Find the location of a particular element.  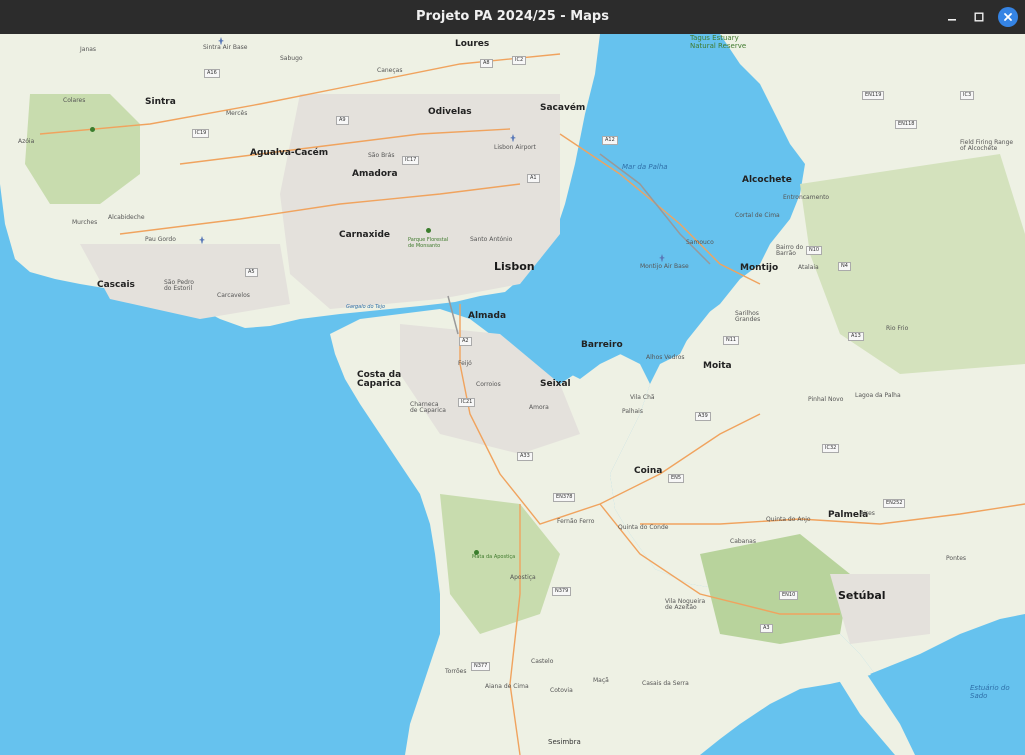

label-place: Sarilhos Grandes is located at coordinates (748, 316).